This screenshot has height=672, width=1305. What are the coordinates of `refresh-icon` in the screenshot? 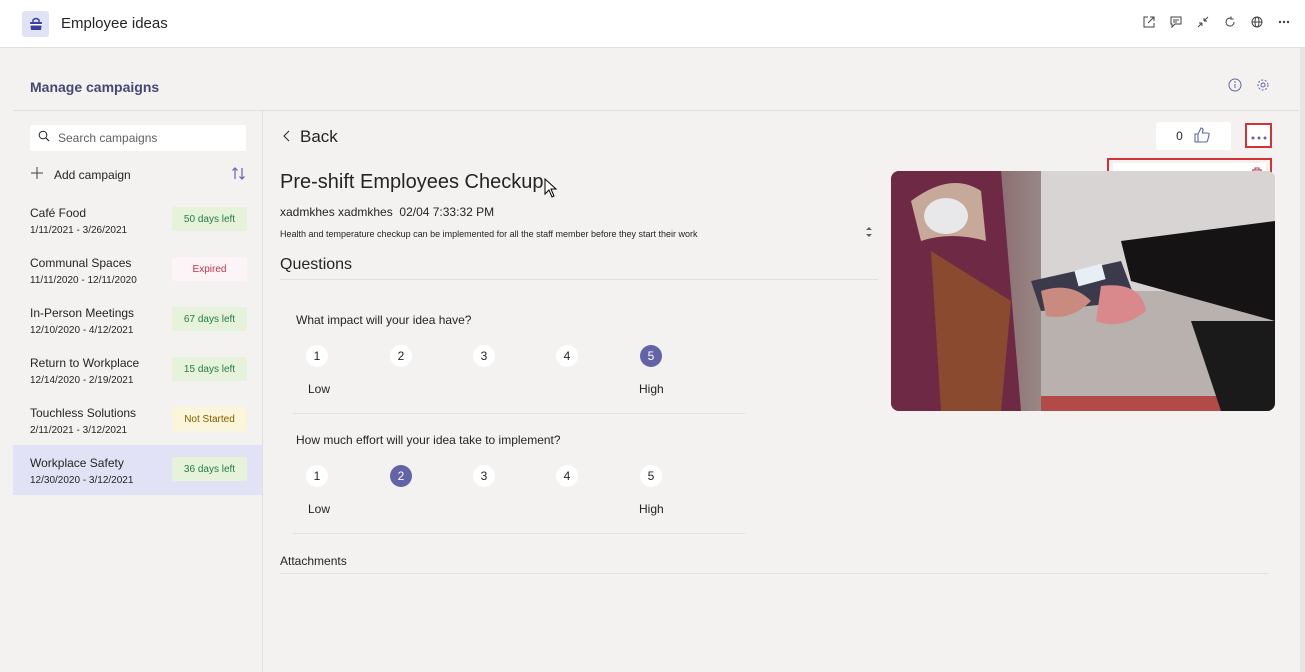 It's located at (1230, 22).